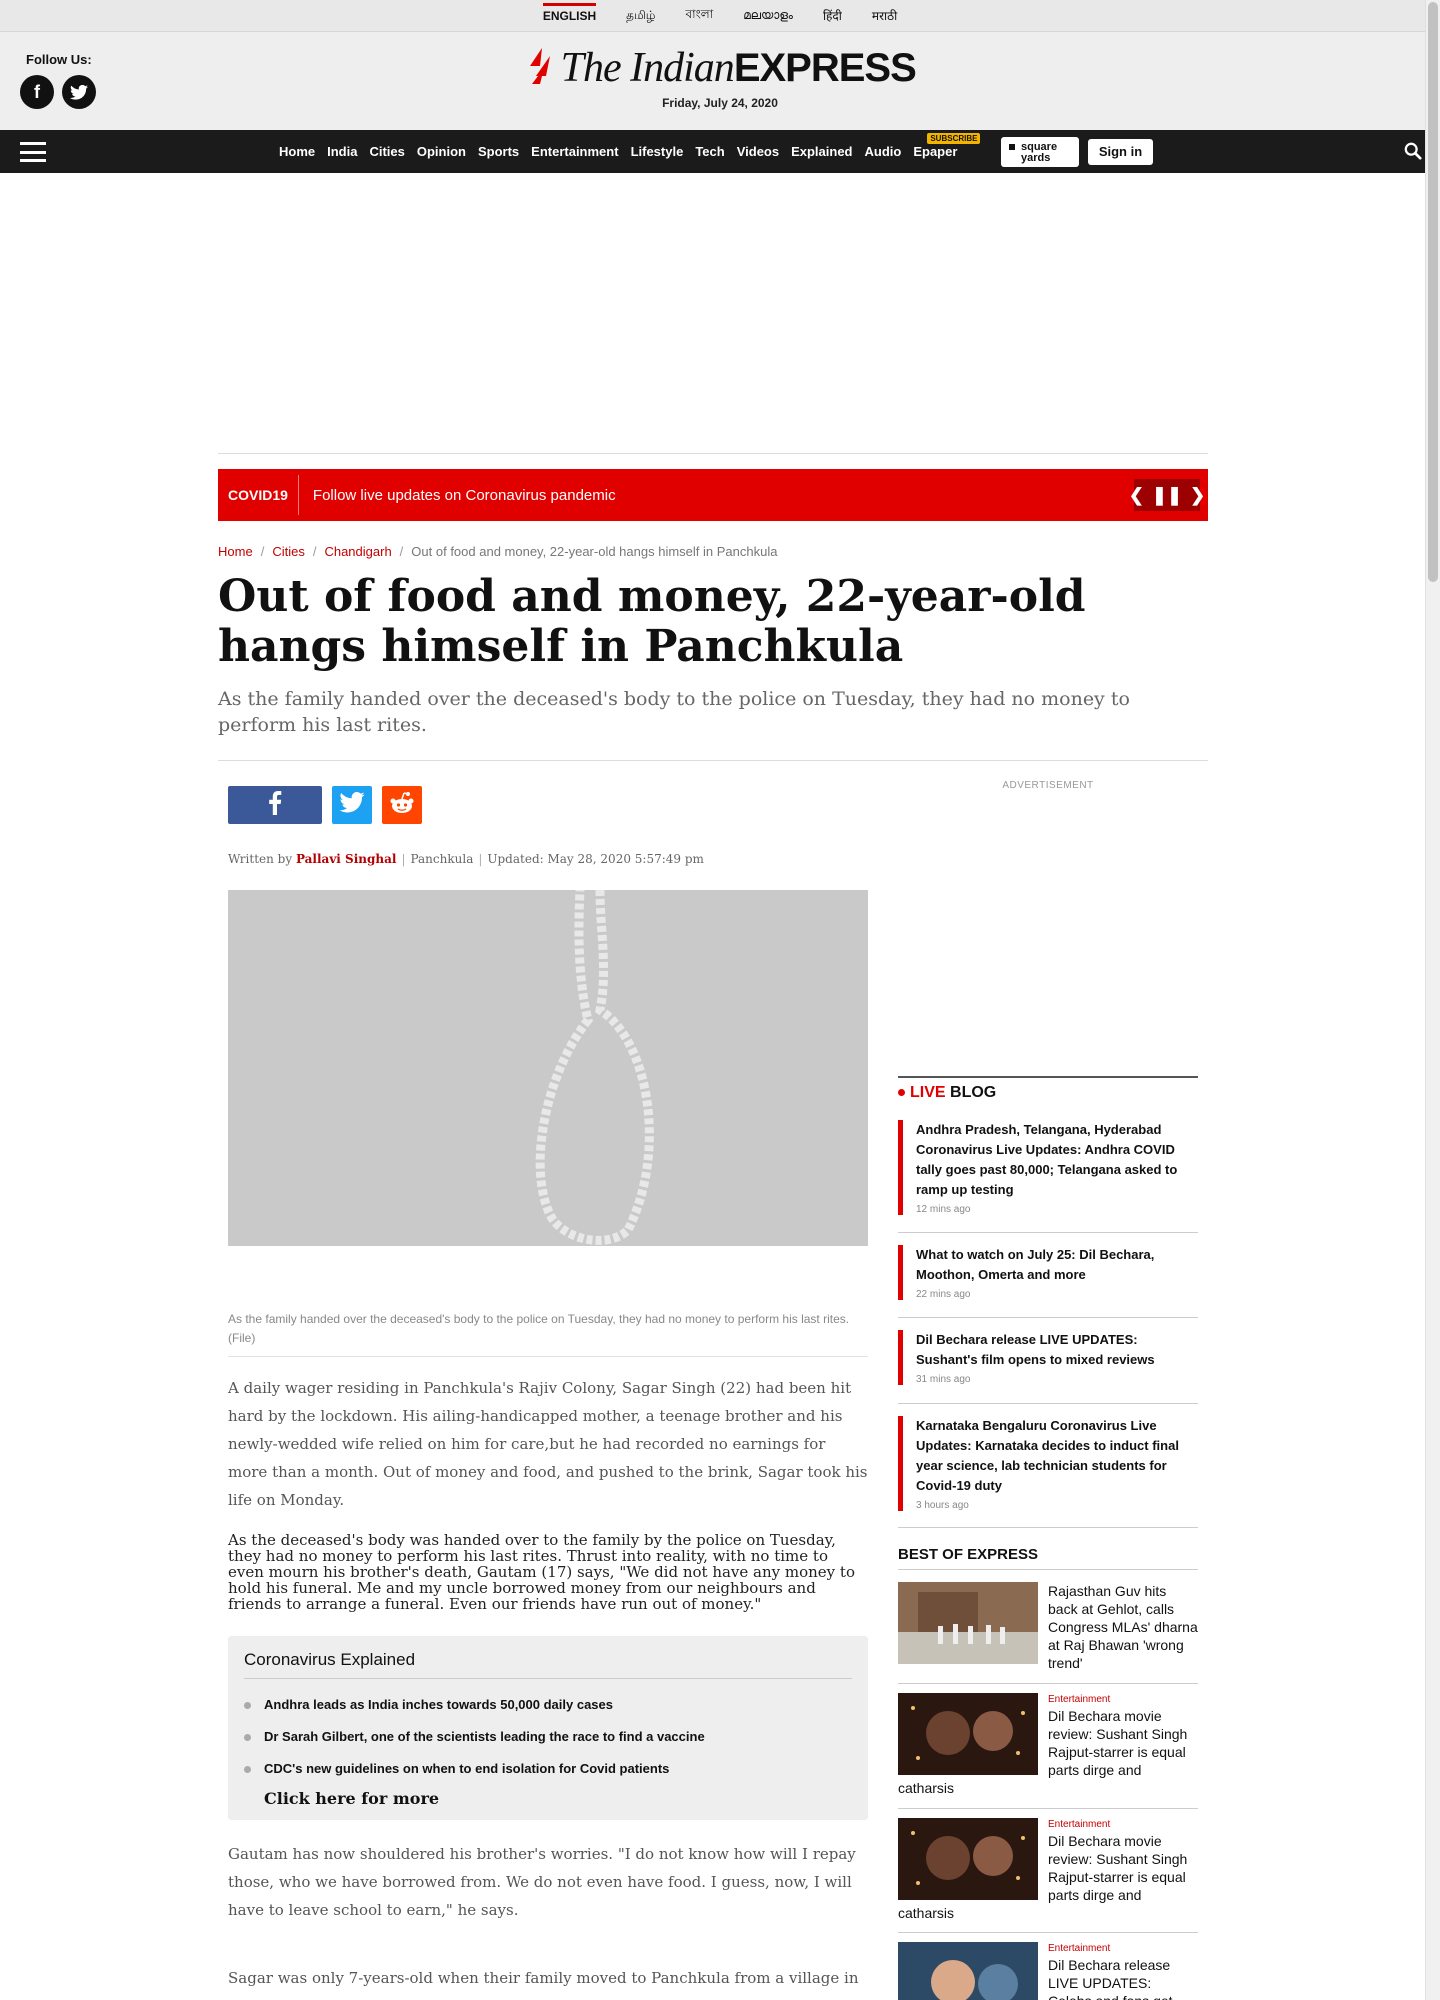  What do you see at coordinates (647, 68) in the screenshot?
I see `logo-the-indian: The Indian` at bounding box center [647, 68].